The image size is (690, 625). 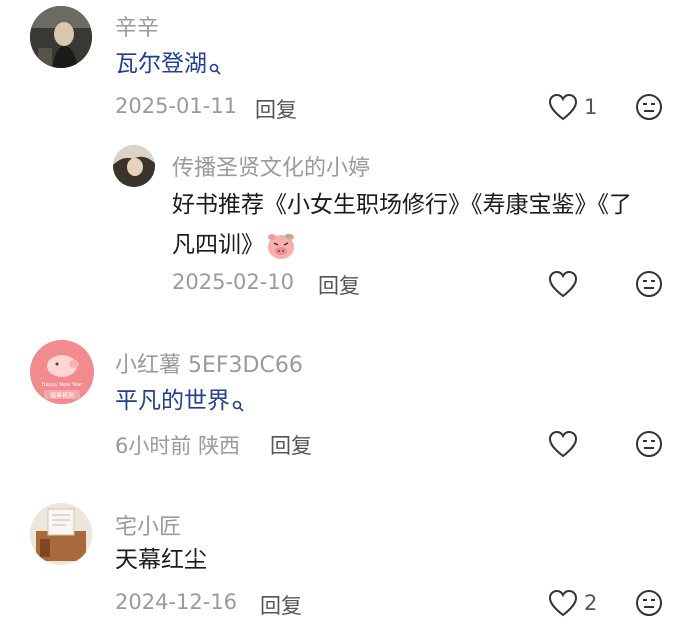 What do you see at coordinates (176, 602) in the screenshot?
I see `comment-date: 2024-12-16` at bounding box center [176, 602].